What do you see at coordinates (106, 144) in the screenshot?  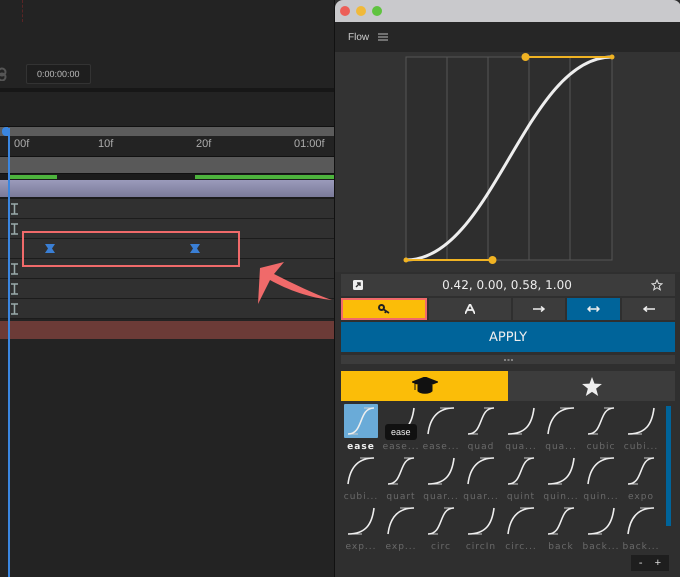 I see `ruler-label: 10f` at bounding box center [106, 144].